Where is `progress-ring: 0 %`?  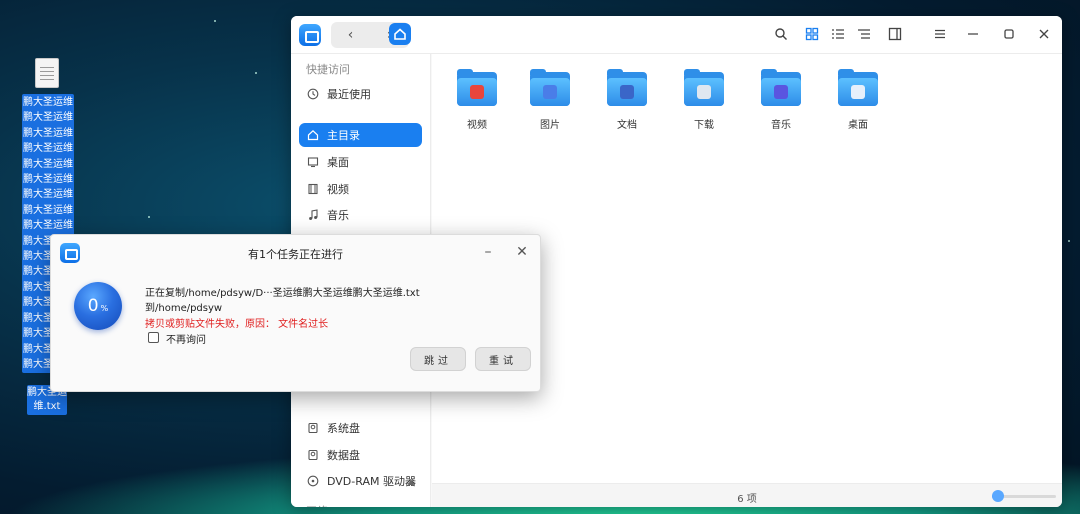
progress-ring: 0 % is located at coordinates (98, 306).